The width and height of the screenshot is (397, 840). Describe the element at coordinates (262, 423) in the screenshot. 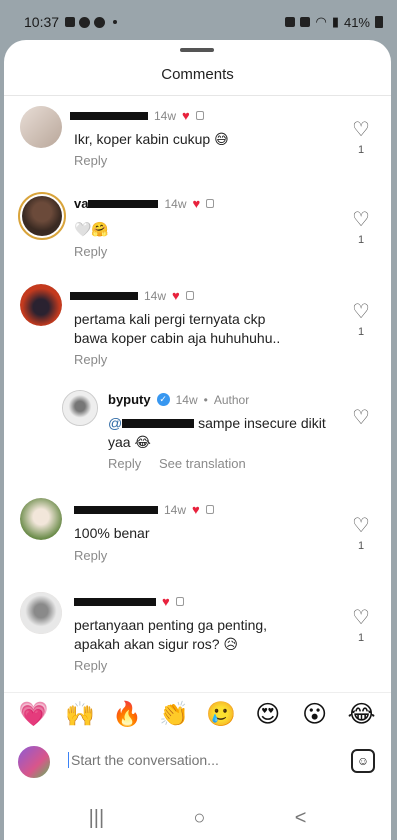

I see `comment-text: sampe insecure dikit` at that location.